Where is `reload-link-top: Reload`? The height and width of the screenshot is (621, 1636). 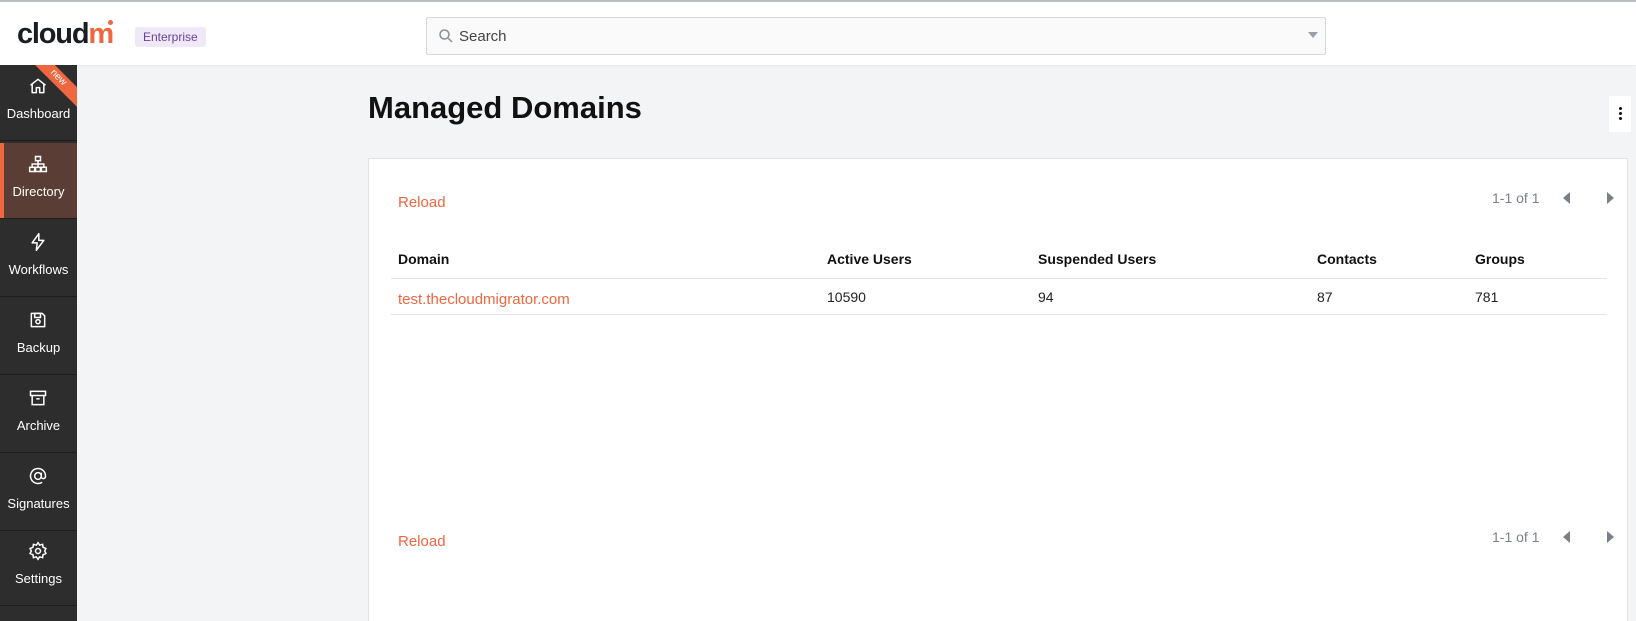 reload-link-top: Reload is located at coordinates (422, 202).